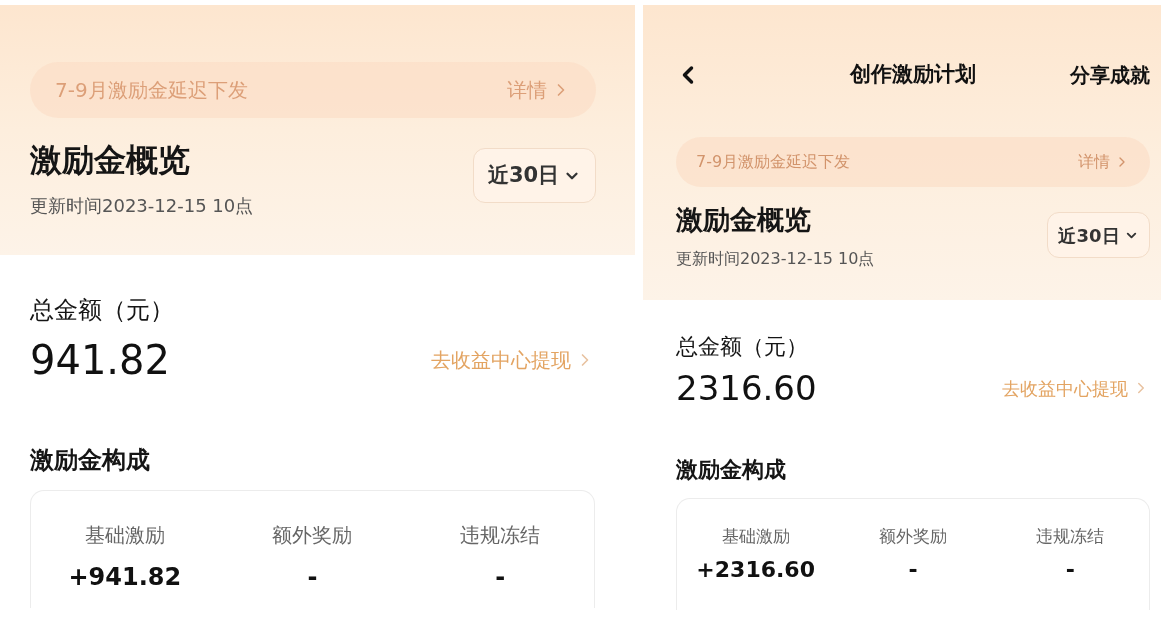  I want to click on total-amount: 2316.60, so click(746, 388).